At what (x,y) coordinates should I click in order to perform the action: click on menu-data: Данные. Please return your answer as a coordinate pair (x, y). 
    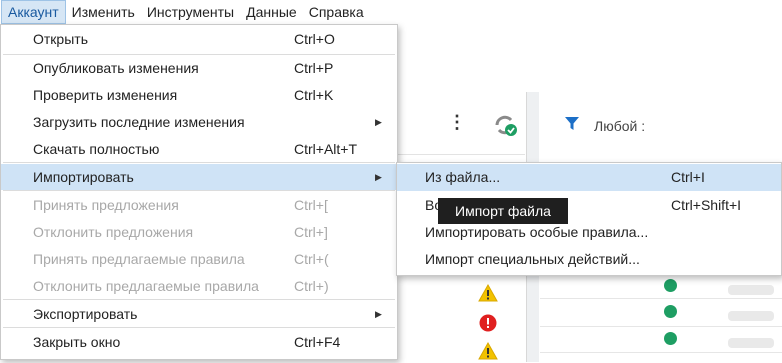
    Looking at the image, I should click on (271, 12).